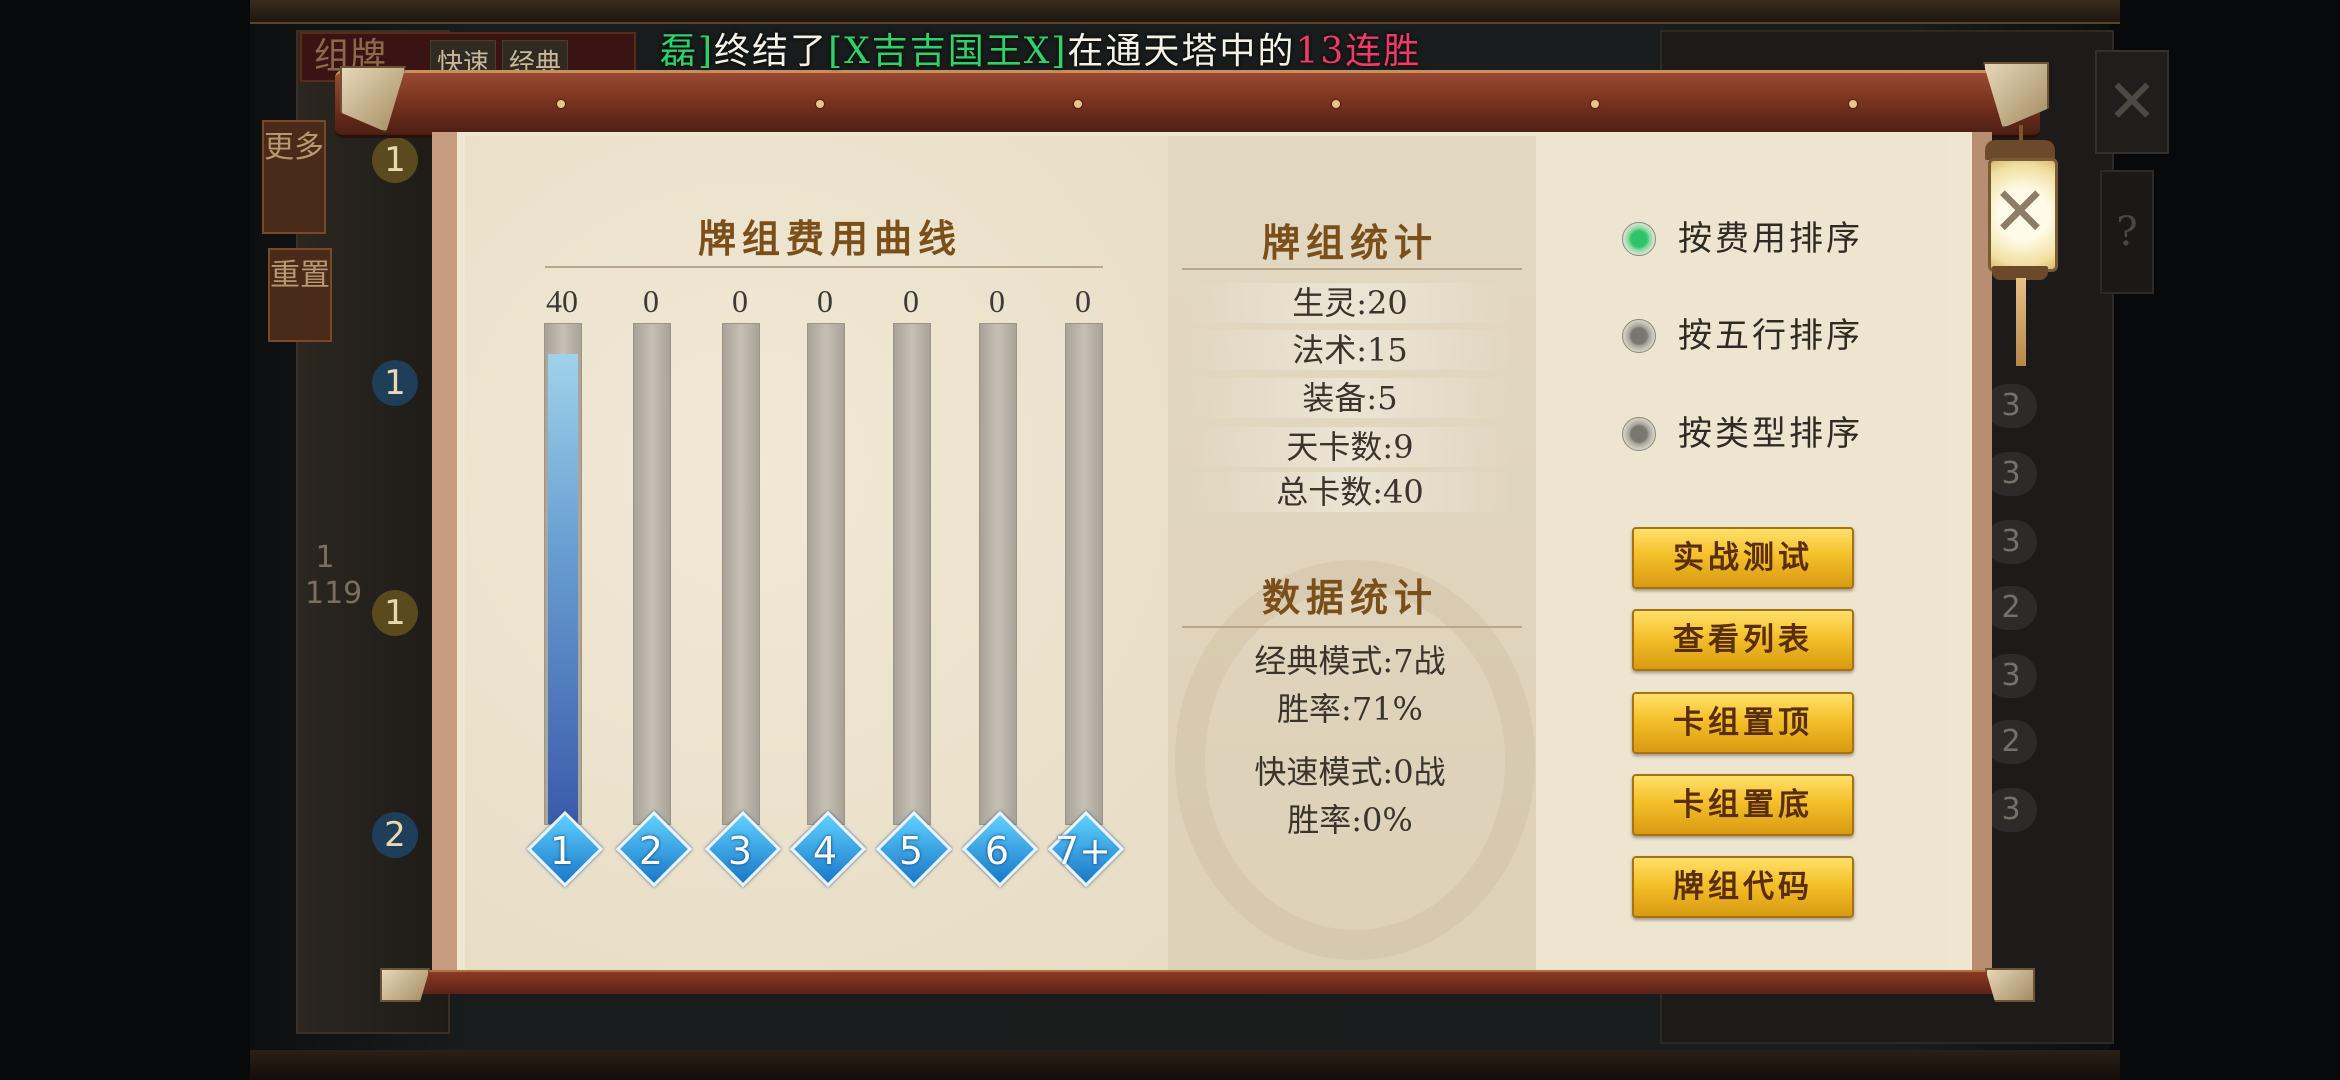 Image resolution: width=2340 pixels, height=1080 pixels. Describe the element at coordinates (1350, 709) in the screenshot. I see `classic-mode-winrate: 胜率:71%` at that location.